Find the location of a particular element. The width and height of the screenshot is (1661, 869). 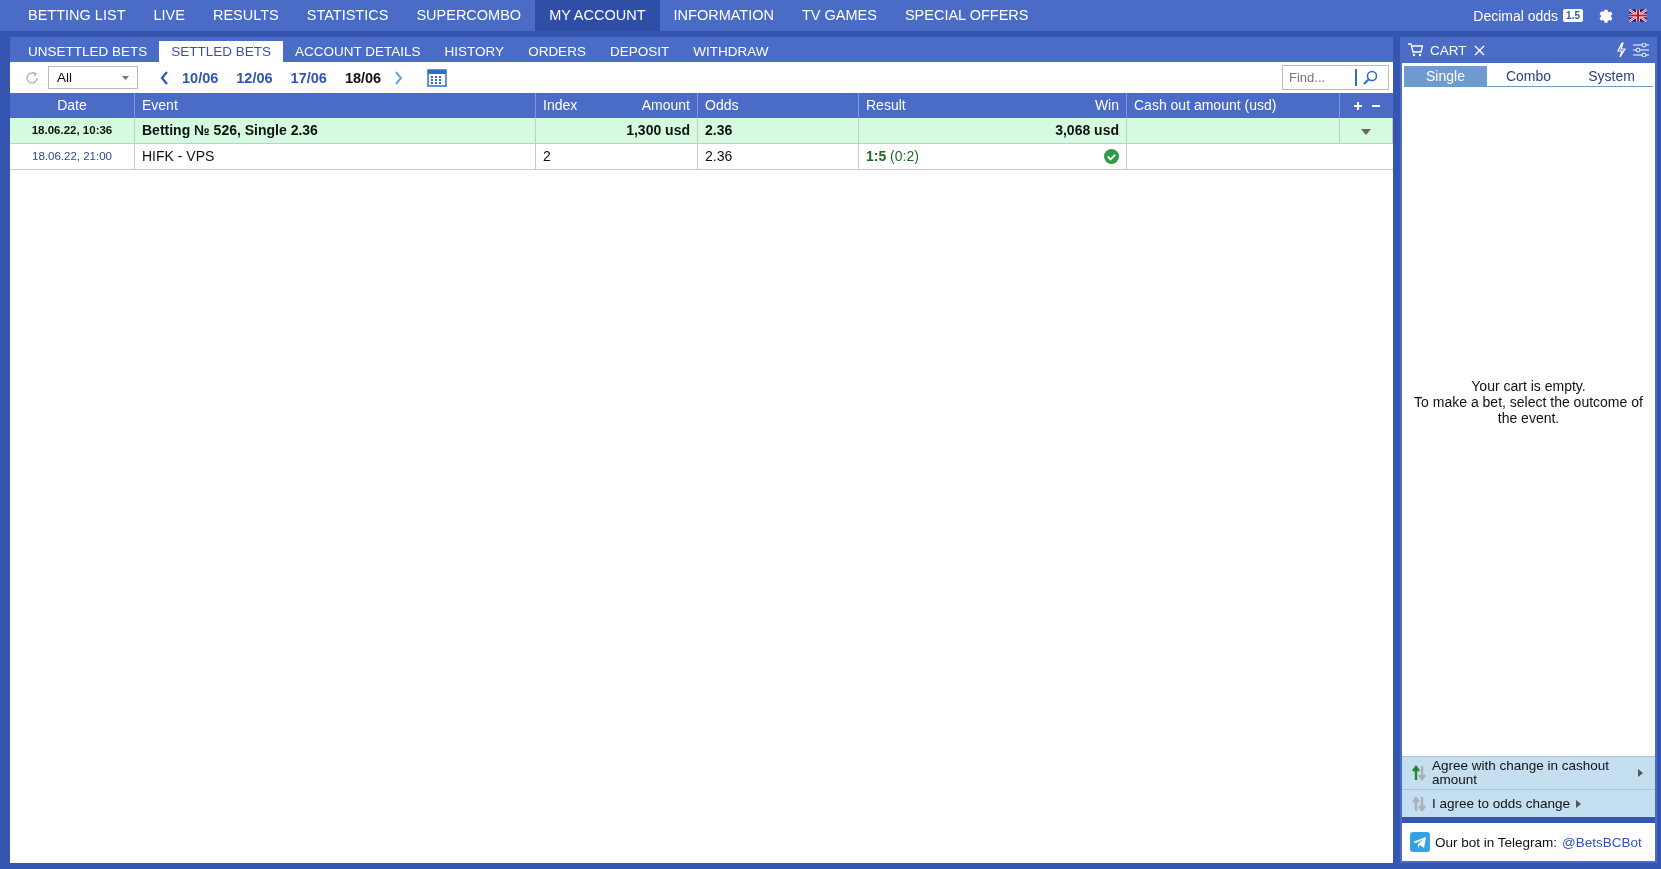

caret-icon is located at coordinates (125, 77).